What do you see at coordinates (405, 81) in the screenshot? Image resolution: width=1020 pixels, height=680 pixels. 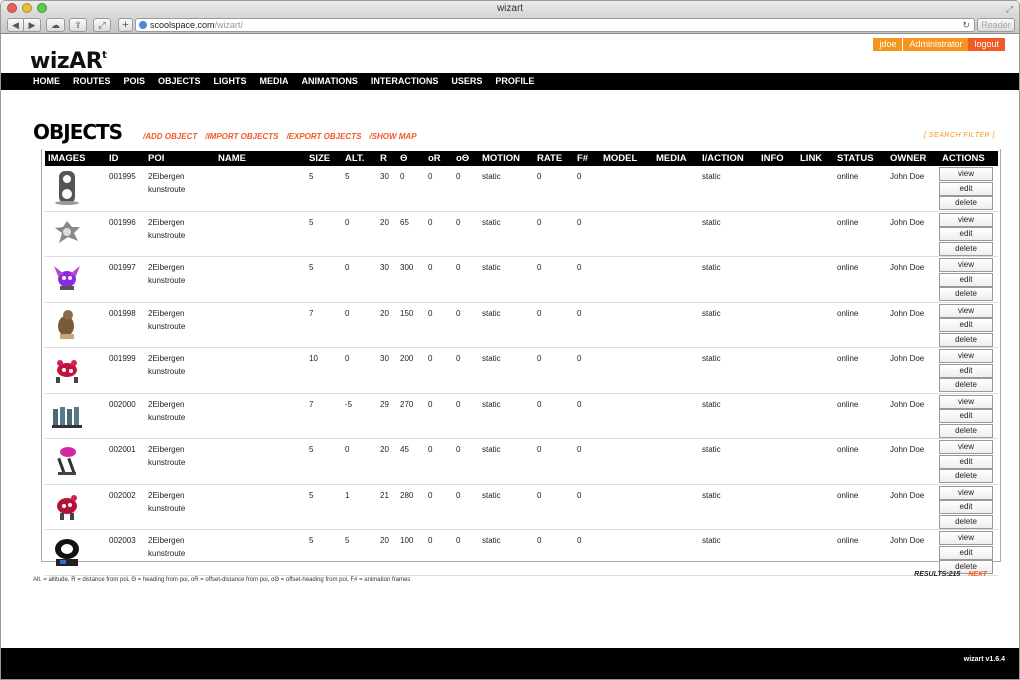 I see `nav-interactions: INTERACTIONS` at bounding box center [405, 81].